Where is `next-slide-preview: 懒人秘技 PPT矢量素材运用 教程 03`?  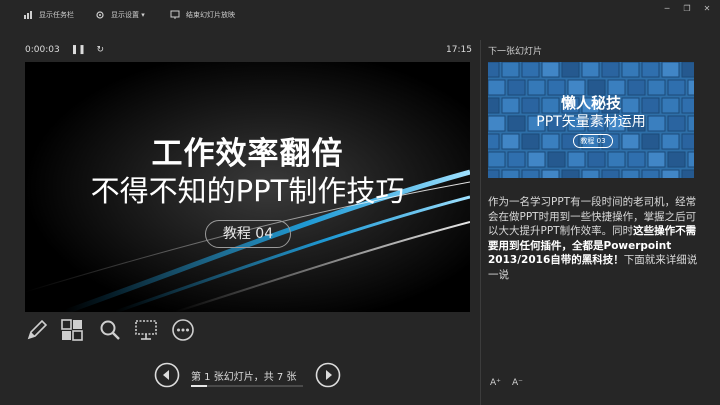 next-slide-preview: 懒人秘技 PPT矢量素材运用 教程 03 is located at coordinates (591, 120).